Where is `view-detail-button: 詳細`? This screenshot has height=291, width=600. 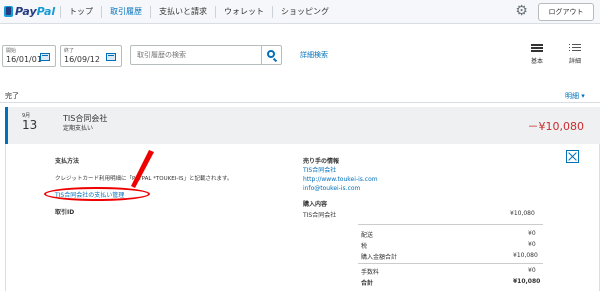 view-detail-button: 詳細 is located at coordinates (575, 54).